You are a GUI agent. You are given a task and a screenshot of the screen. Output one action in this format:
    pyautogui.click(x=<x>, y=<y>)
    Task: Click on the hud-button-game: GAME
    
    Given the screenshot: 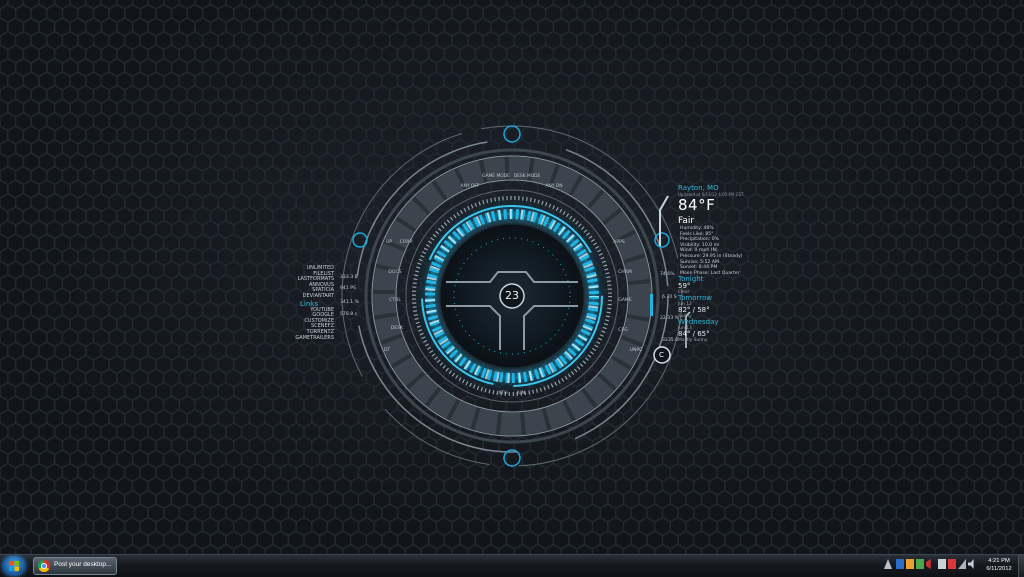 What is the action you would take?
    pyautogui.click(x=625, y=300)
    